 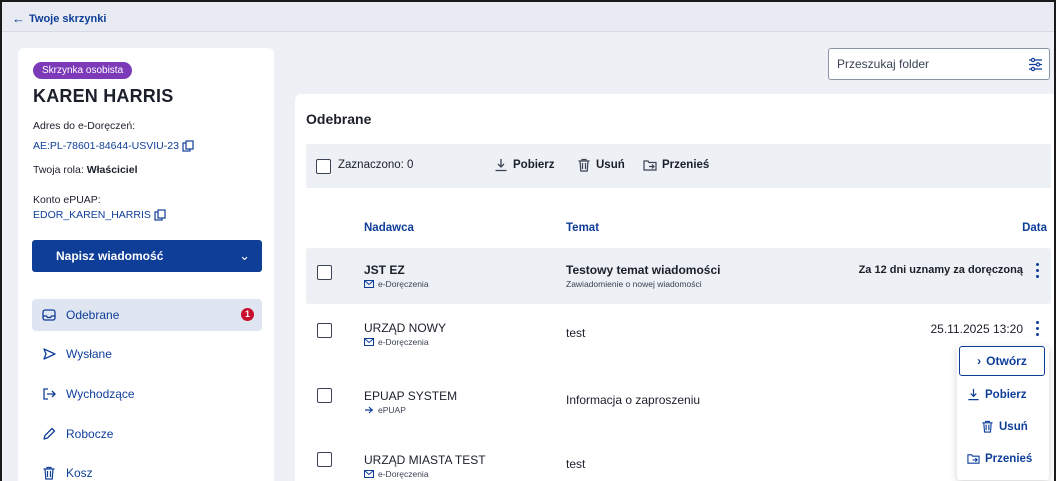 I want to click on nav-item-label: Robocze, so click(x=90, y=434).